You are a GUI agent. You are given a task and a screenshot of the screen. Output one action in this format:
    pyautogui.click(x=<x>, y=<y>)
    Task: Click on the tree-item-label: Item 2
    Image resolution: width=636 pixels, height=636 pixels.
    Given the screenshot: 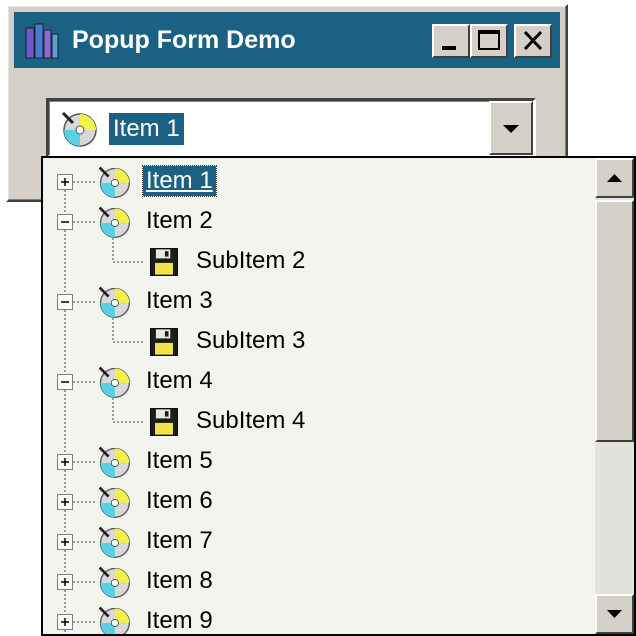 What is the action you would take?
    pyautogui.click(x=179, y=220)
    